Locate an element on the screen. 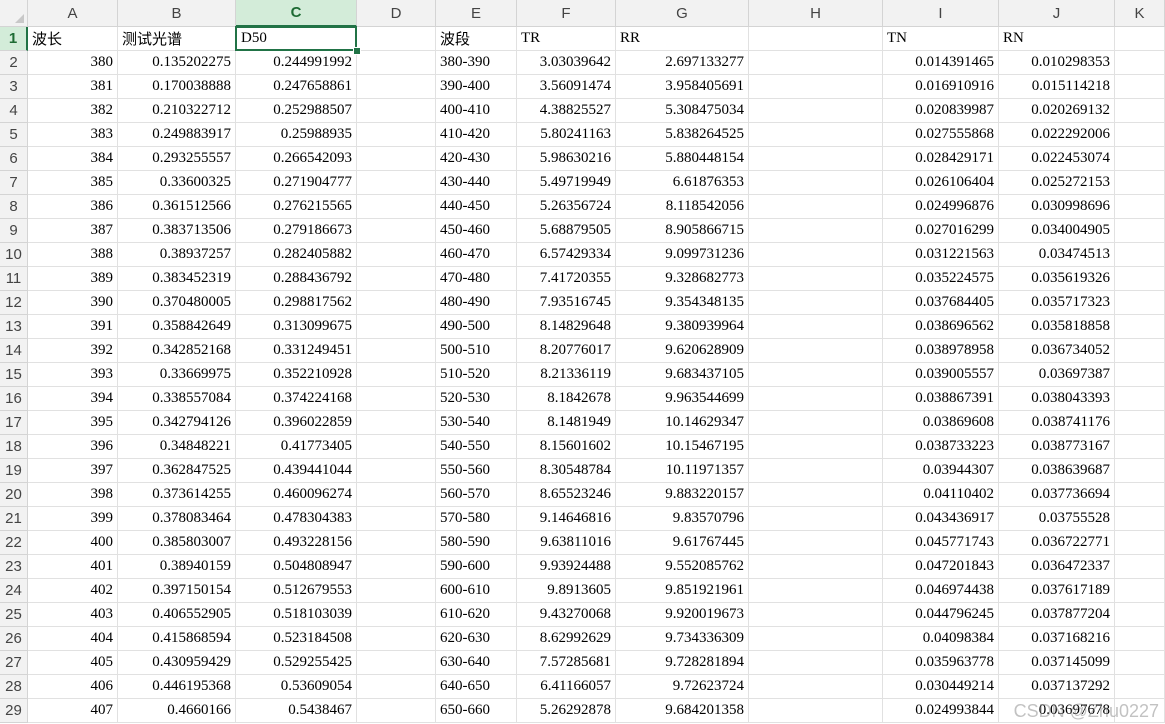  cell-k28 is located at coordinates (1140, 687).